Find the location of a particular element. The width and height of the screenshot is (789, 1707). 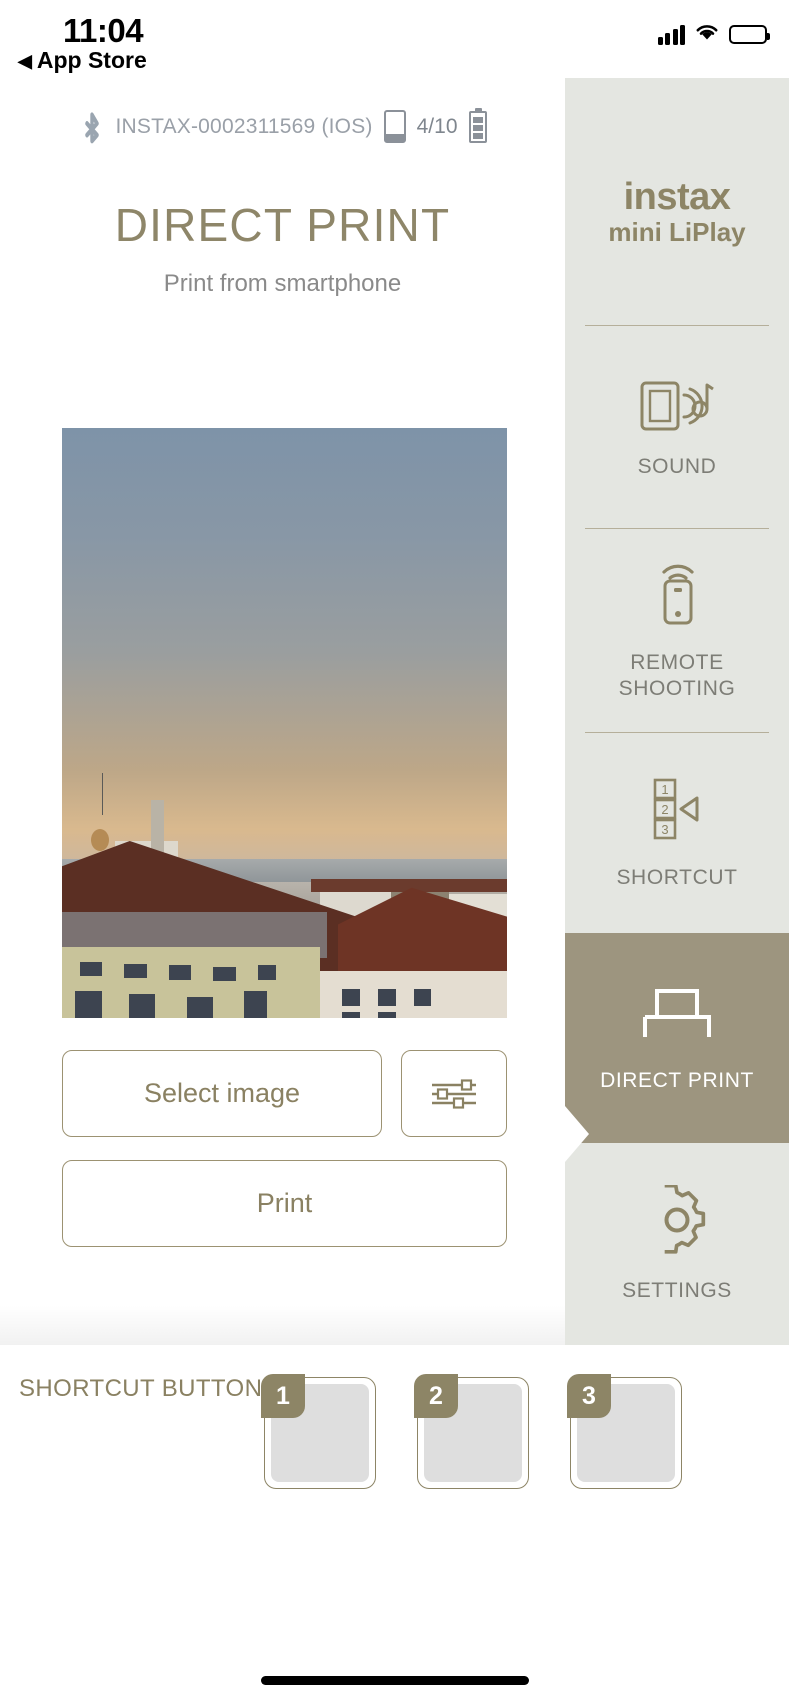

shortcut-buttons-label: SHORTCUT BUTTONS is located at coordinates (149, 1388).